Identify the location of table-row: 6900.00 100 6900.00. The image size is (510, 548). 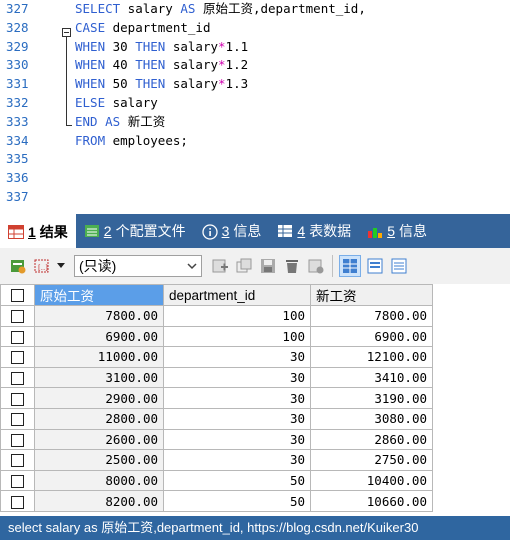
(216, 336).